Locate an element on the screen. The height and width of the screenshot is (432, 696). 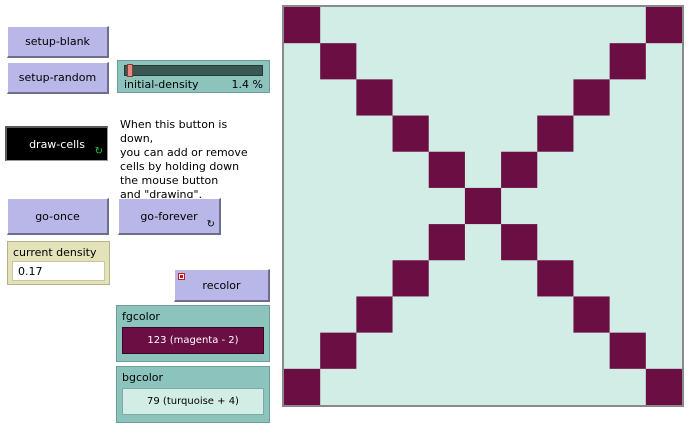
slider-track is located at coordinates (193, 70).